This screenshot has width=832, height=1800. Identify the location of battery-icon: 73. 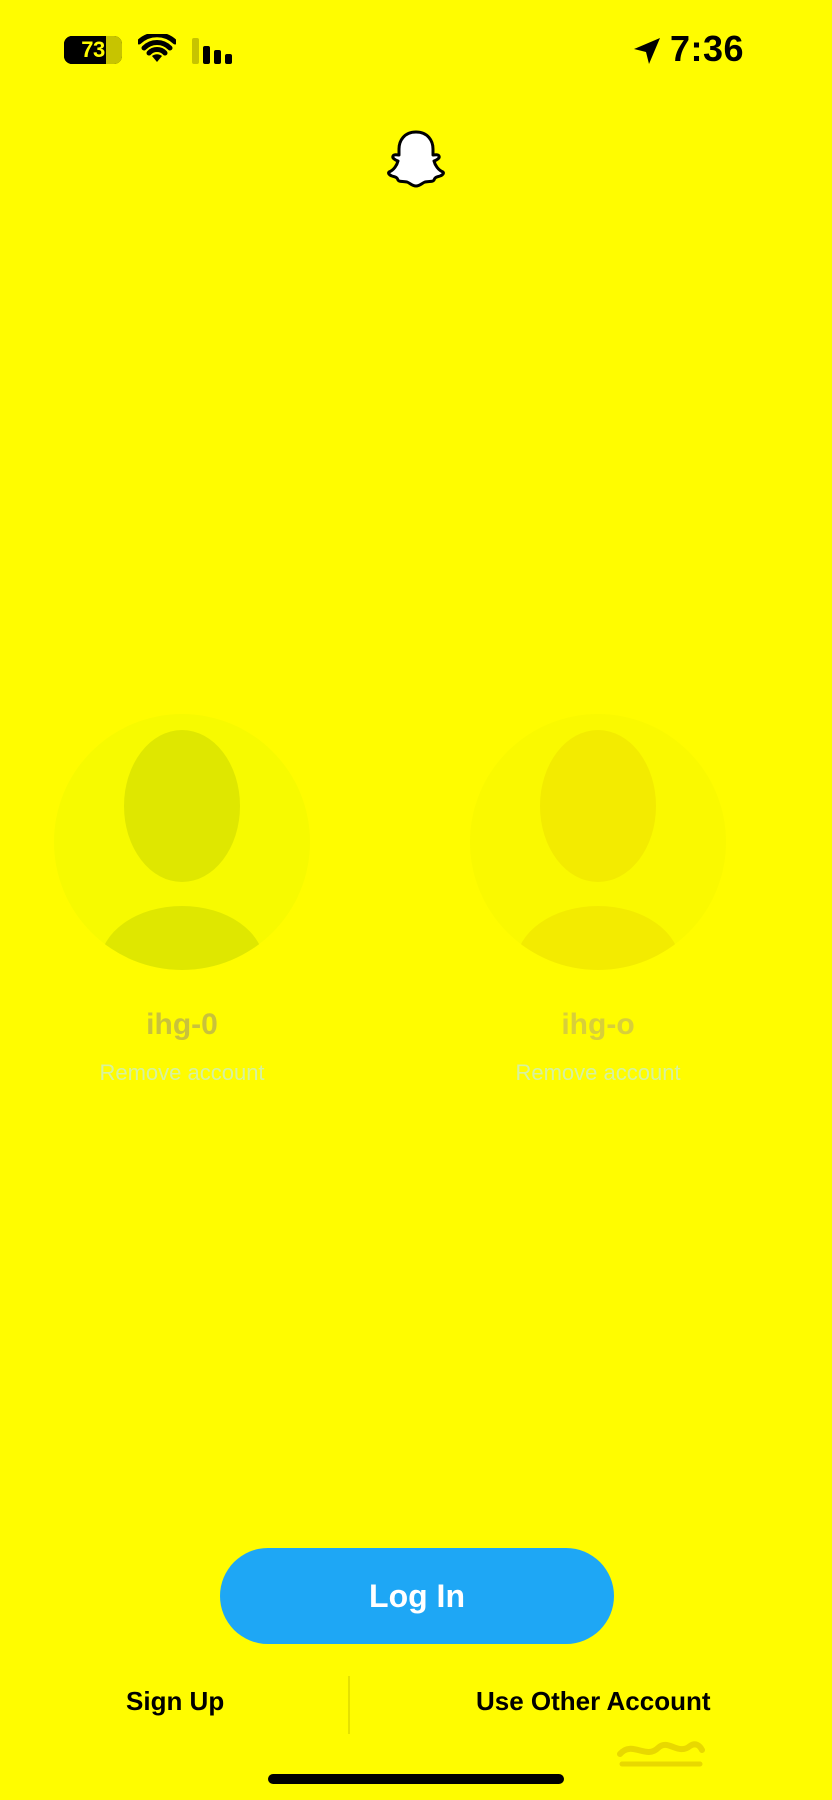
(94, 50).